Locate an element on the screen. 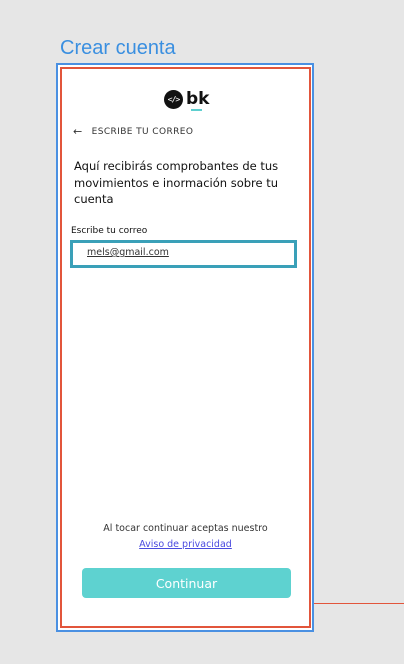 This screenshot has height=664, width=404. brand-name: bk is located at coordinates (198, 100).